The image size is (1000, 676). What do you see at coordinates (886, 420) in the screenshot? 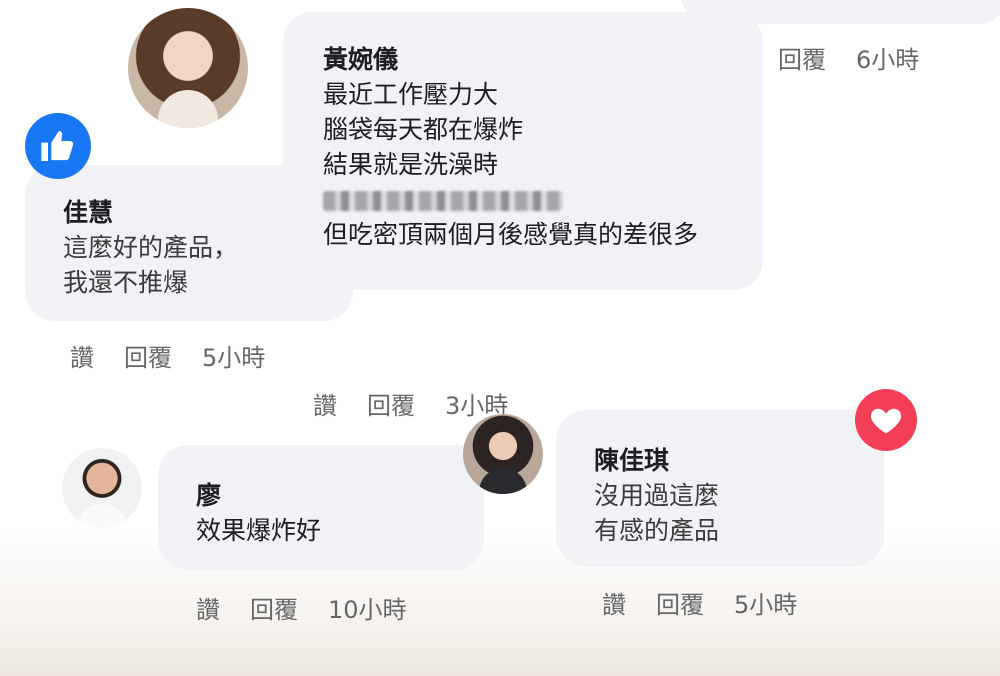
I see `love-reaction-icon` at bounding box center [886, 420].